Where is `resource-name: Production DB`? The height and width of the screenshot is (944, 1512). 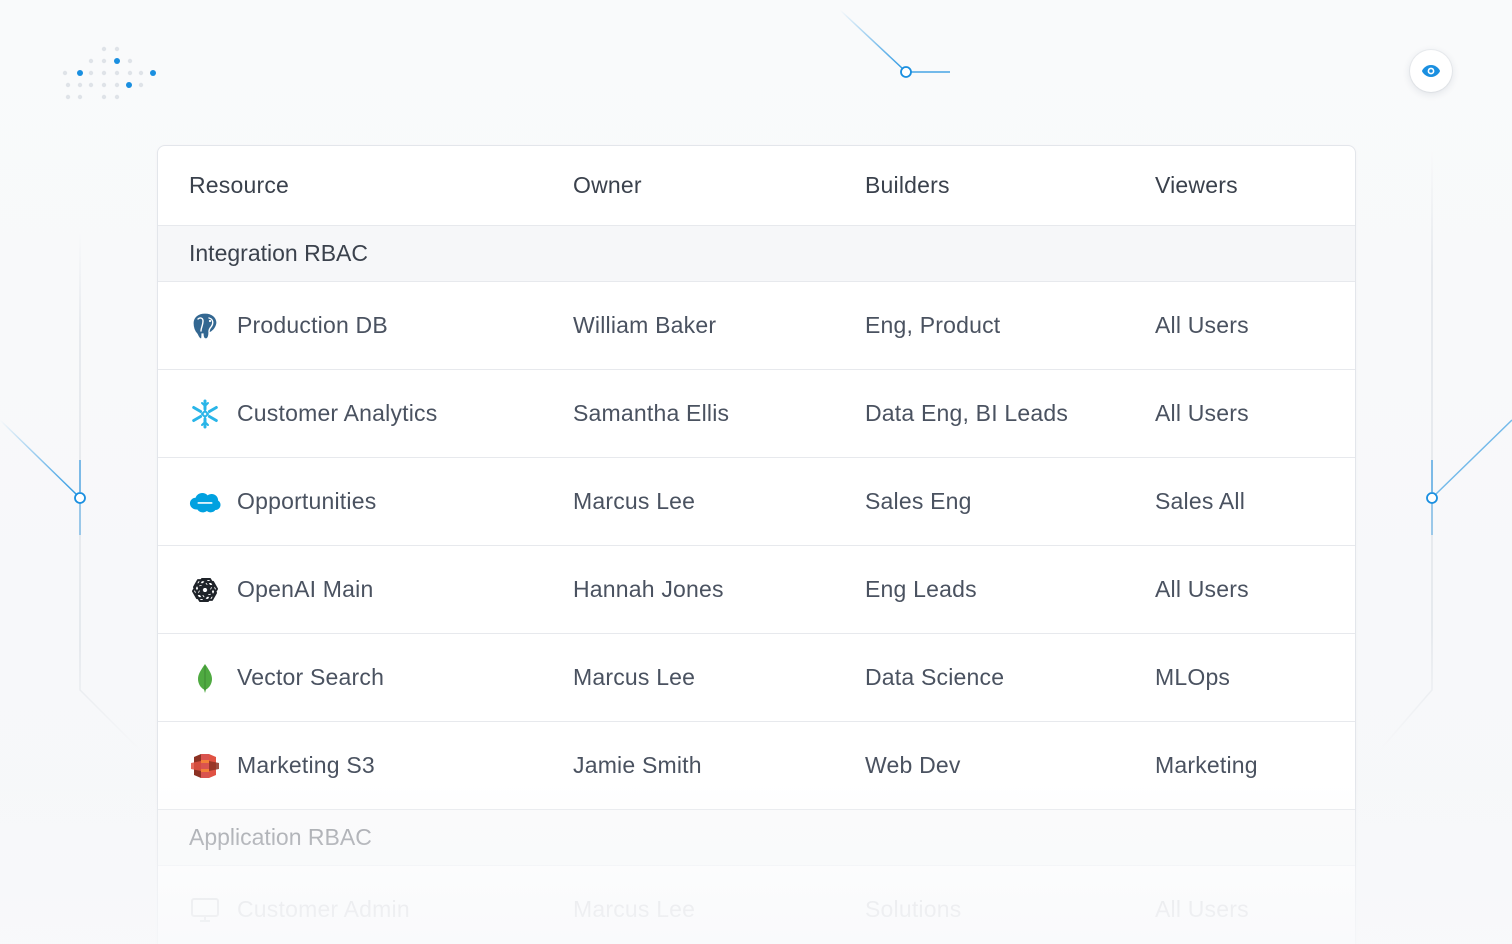 resource-name: Production DB is located at coordinates (312, 325).